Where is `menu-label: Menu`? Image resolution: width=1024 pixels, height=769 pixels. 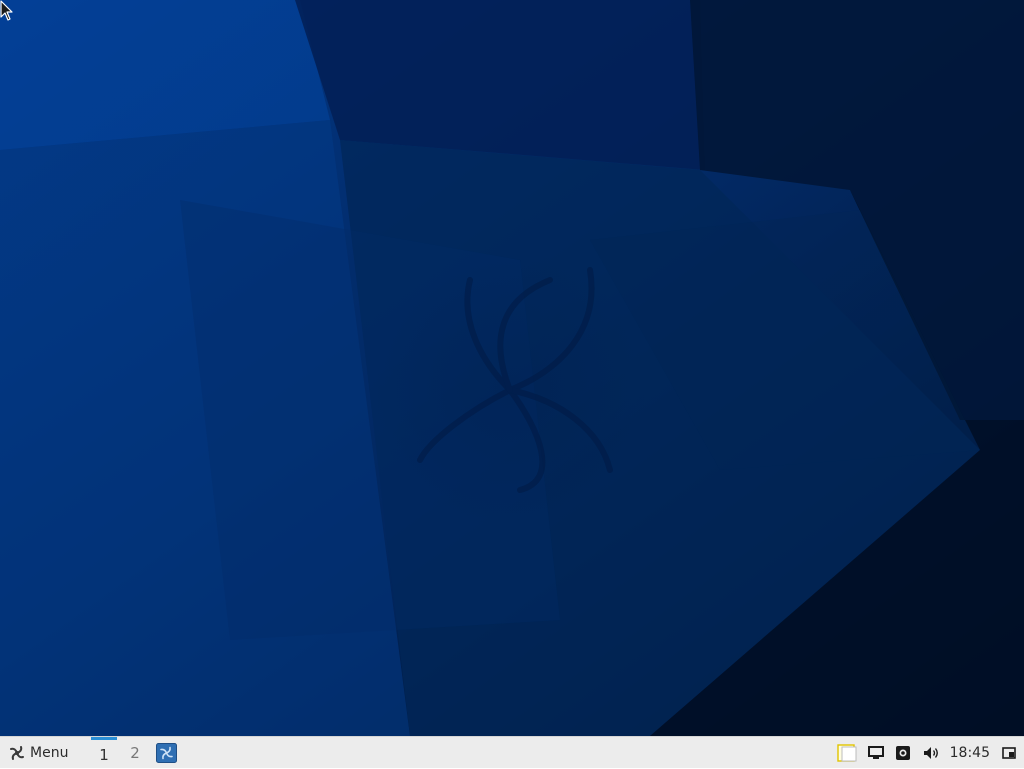
menu-label: Menu is located at coordinates (49, 753).